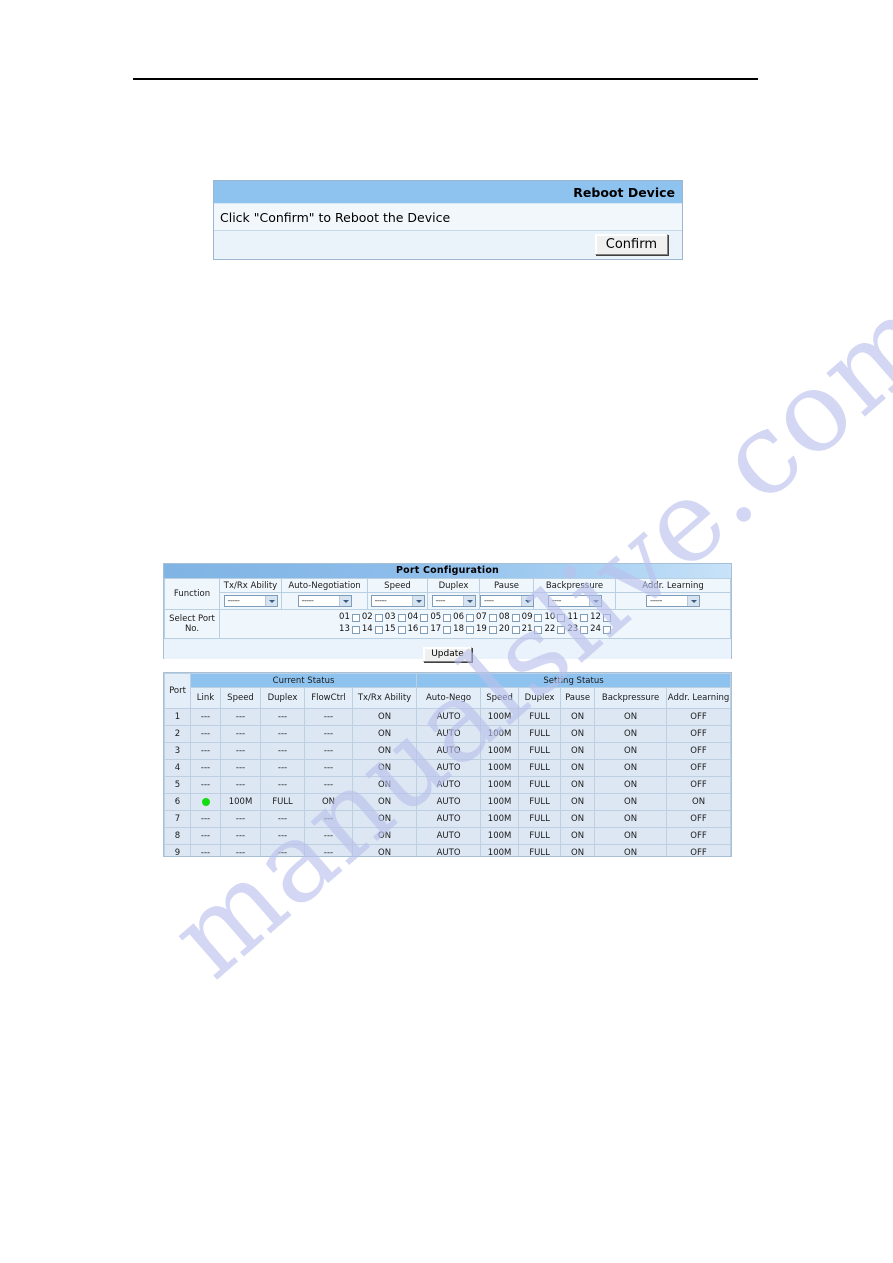 Image resolution: width=893 pixels, height=1263 pixels. What do you see at coordinates (550, 629) in the screenshot?
I see `port-number-label: 22` at bounding box center [550, 629].